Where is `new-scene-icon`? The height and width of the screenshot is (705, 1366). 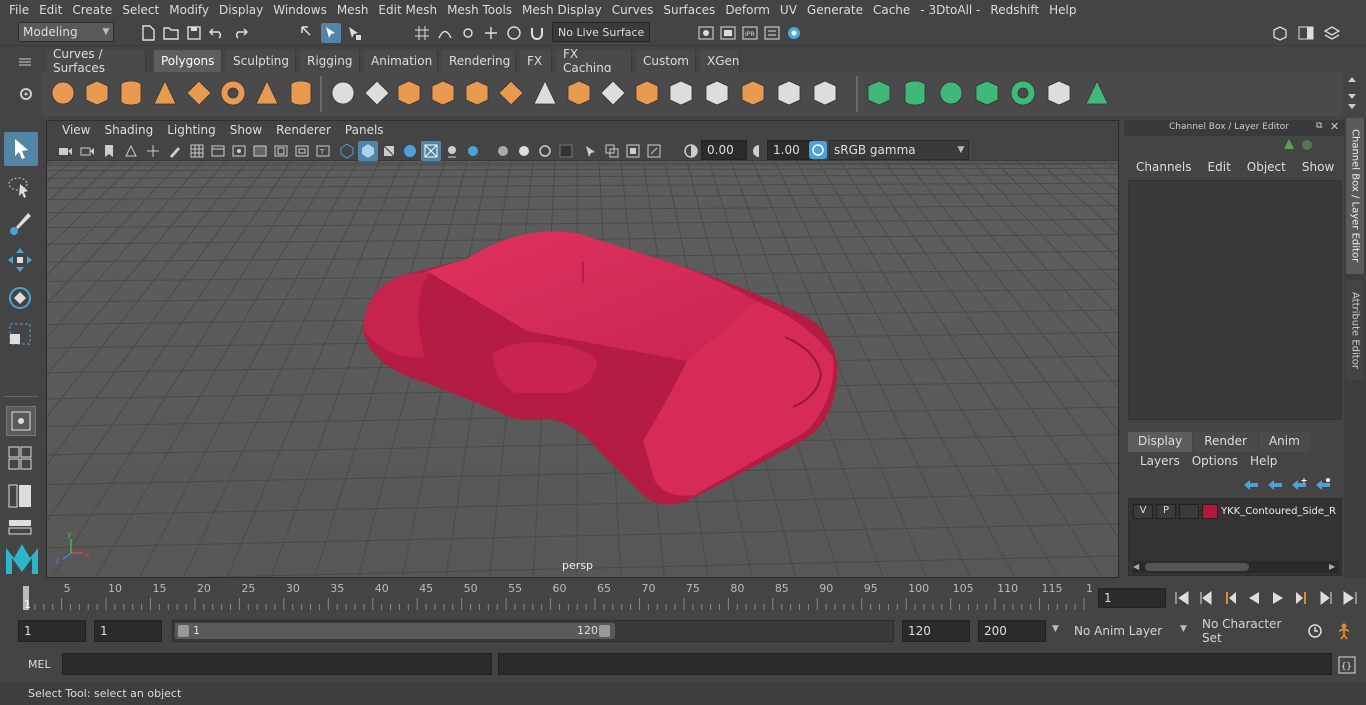 new-scene-icon is located at coordinates (148, 33).